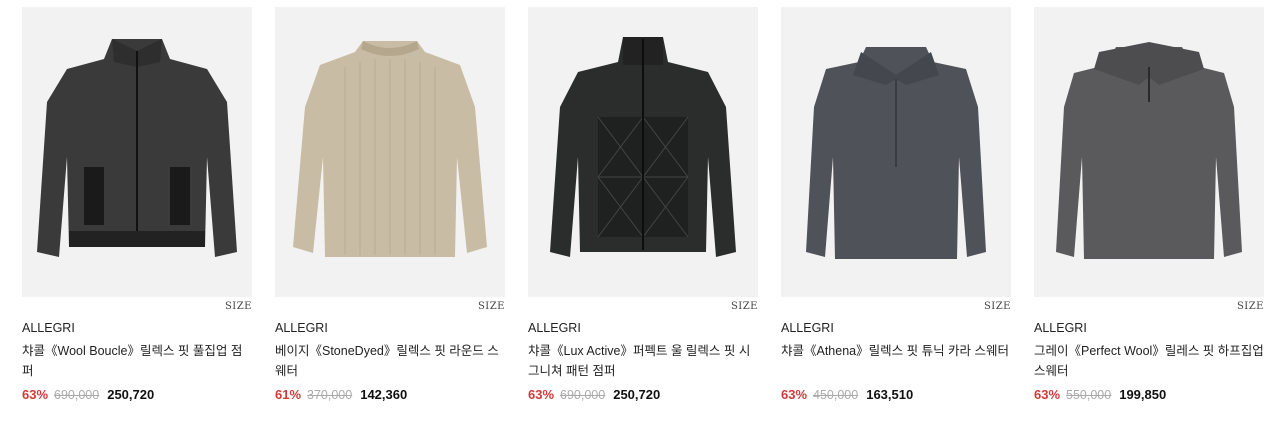 The width and height of the screenshot is (1273, 446). I want to click on sale-price: 199,850, so click(1143, 394).